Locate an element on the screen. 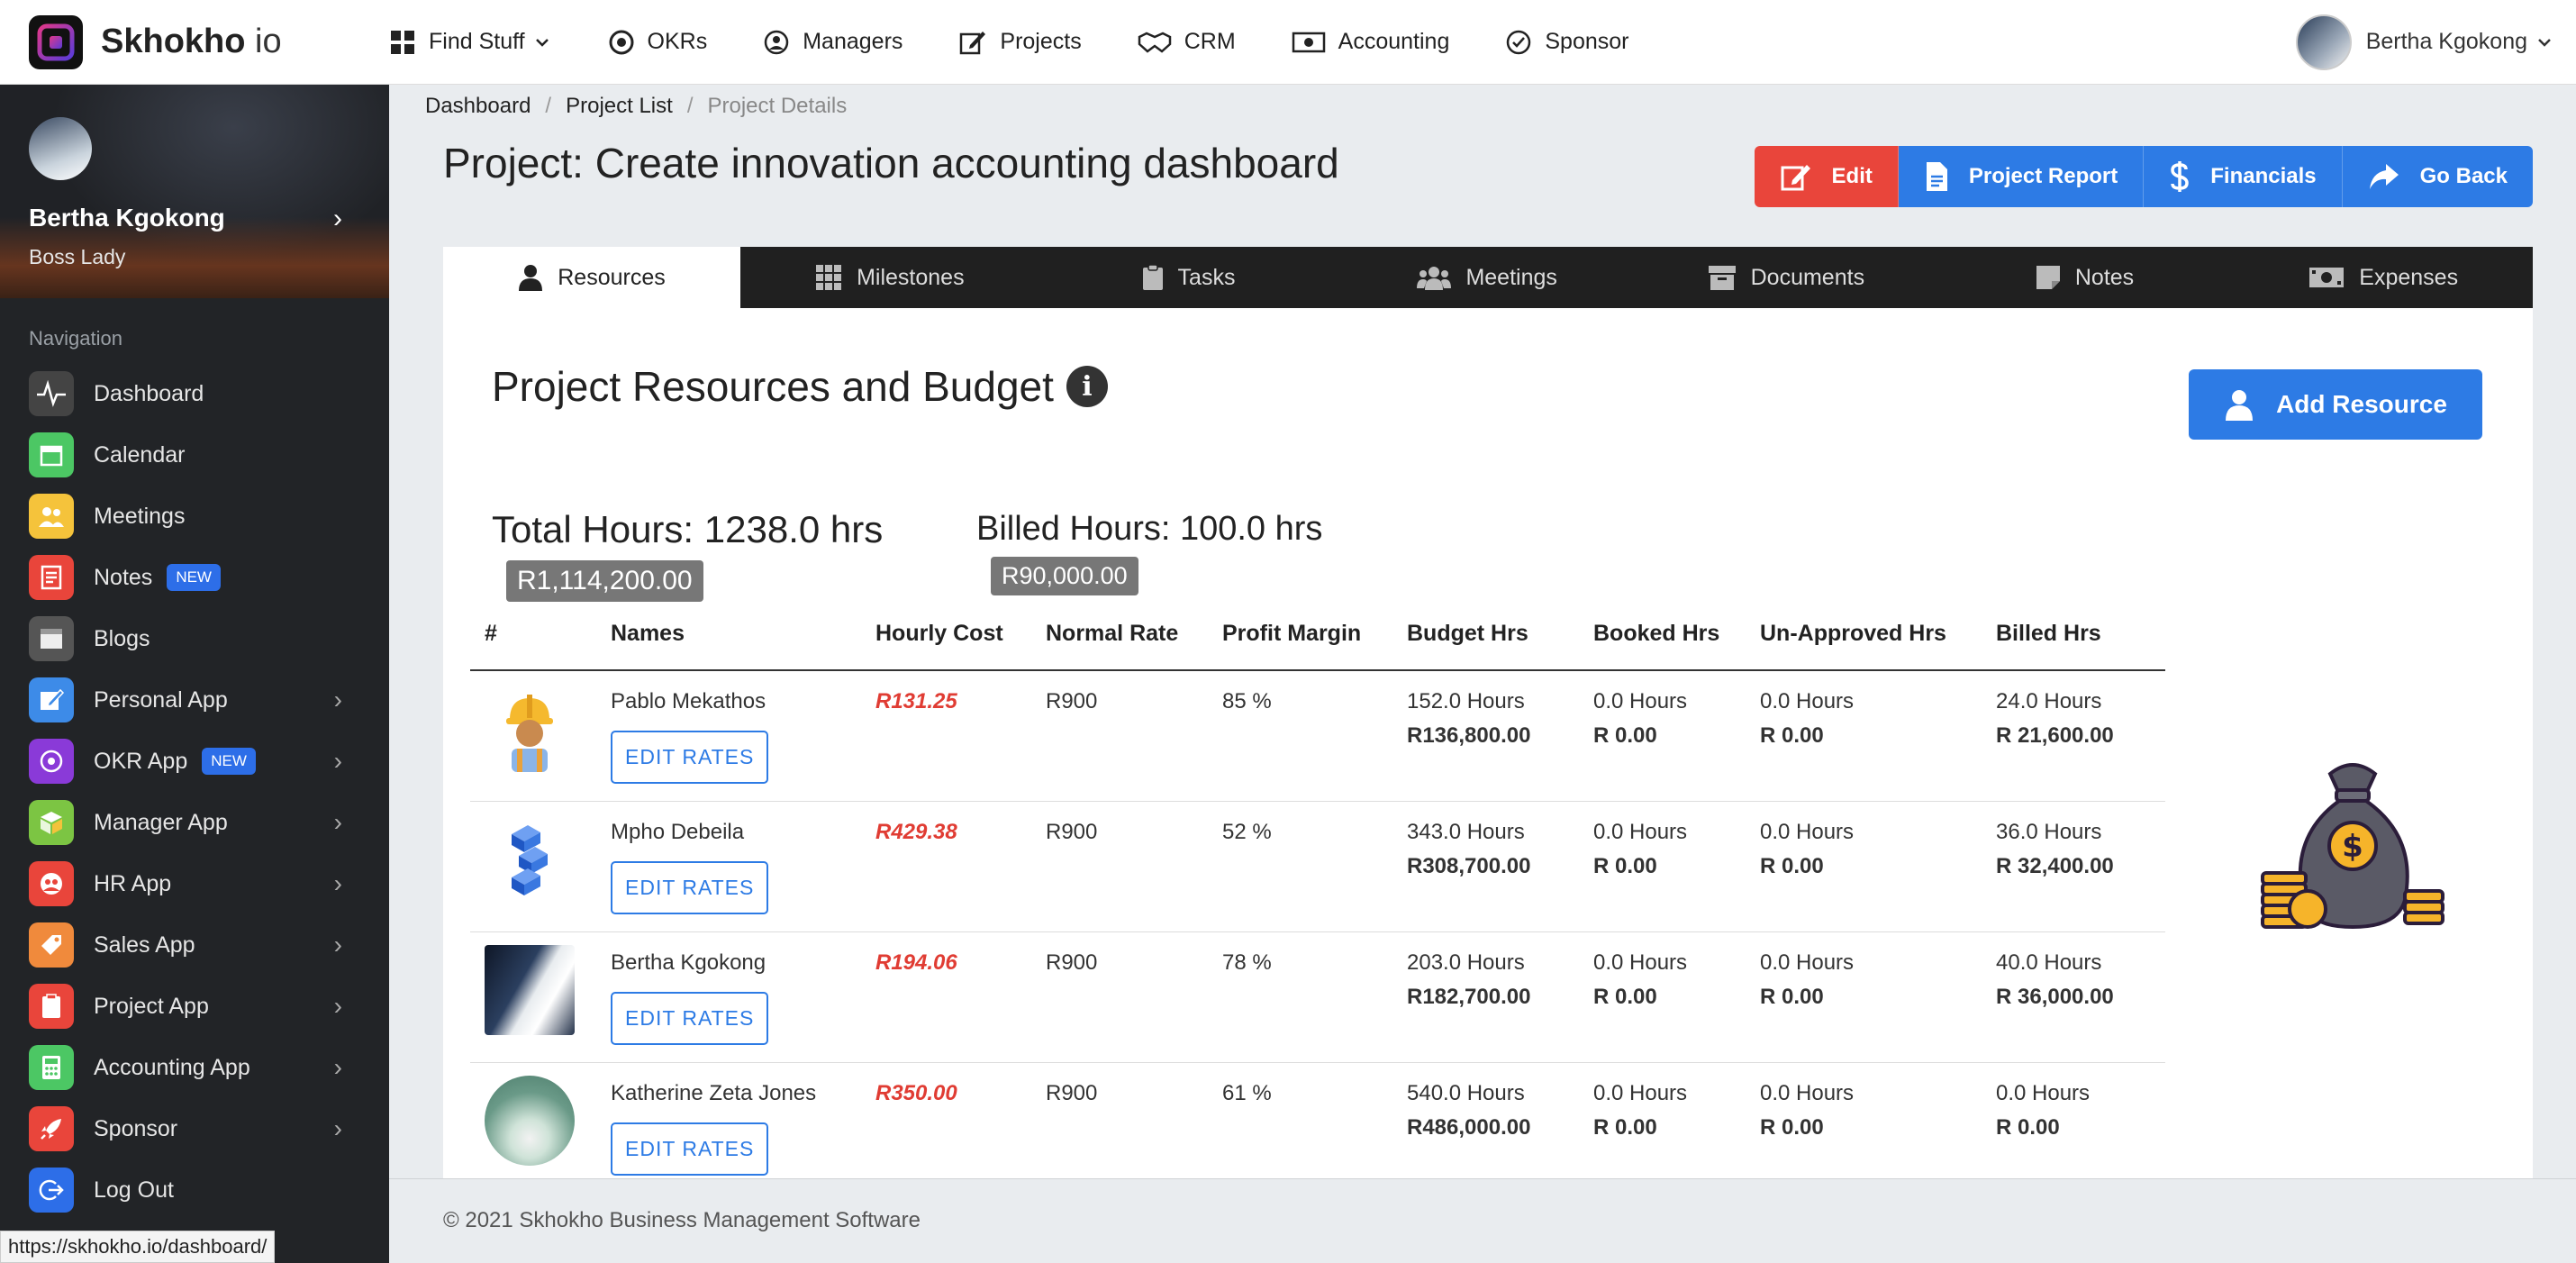 The height and width of the screenshot is (1263, 2576). sidebar-profile: Bertha Kgokong Boss Lady › is located at coordinates (194, 191).